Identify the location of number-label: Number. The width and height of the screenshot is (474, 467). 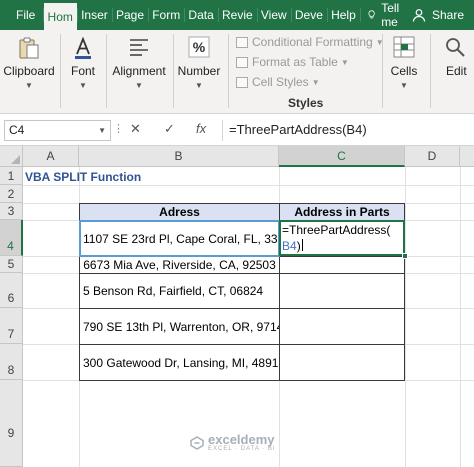
(199, 71).